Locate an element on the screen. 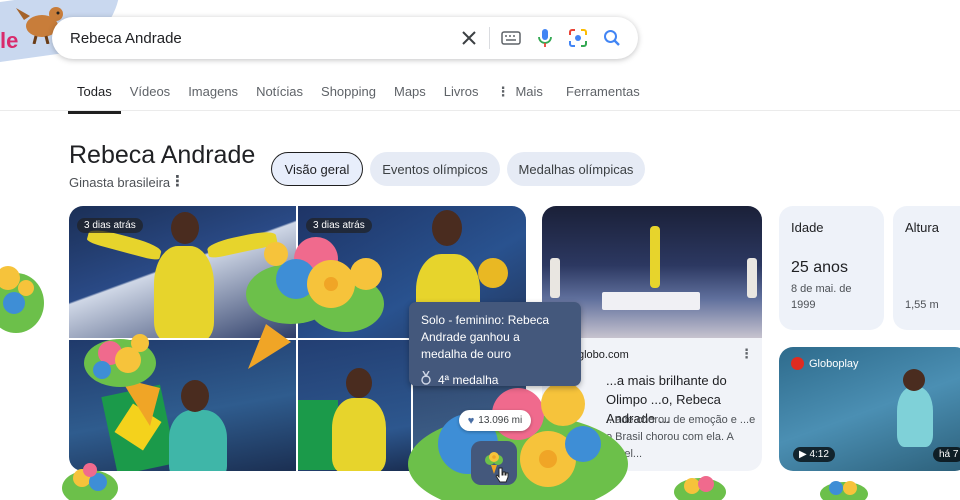 The image size is (960, 500). search-input is located at coordinates (265, 38).